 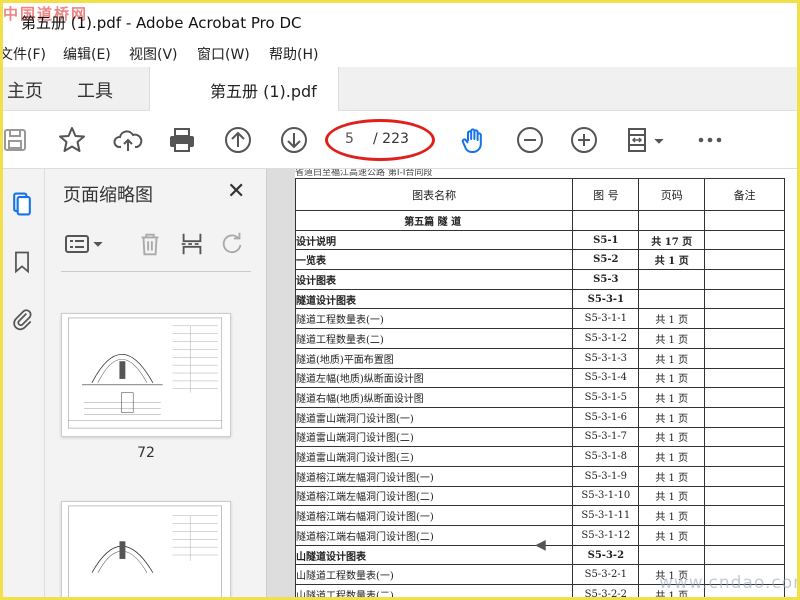 I want to click on row-drawing-number: S5-3-1, so click(x=606, y=299).